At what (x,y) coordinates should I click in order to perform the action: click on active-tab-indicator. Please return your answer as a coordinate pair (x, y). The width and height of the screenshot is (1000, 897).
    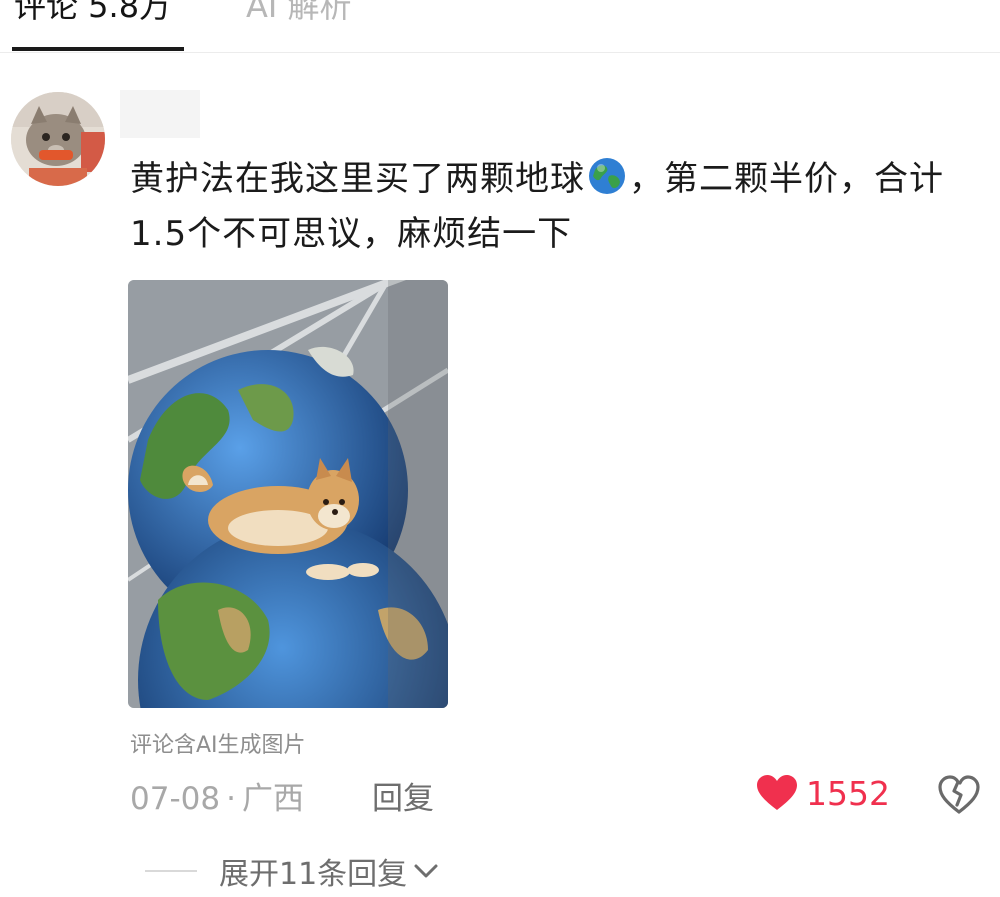
    Looking at the image, I should click on (98, 49).